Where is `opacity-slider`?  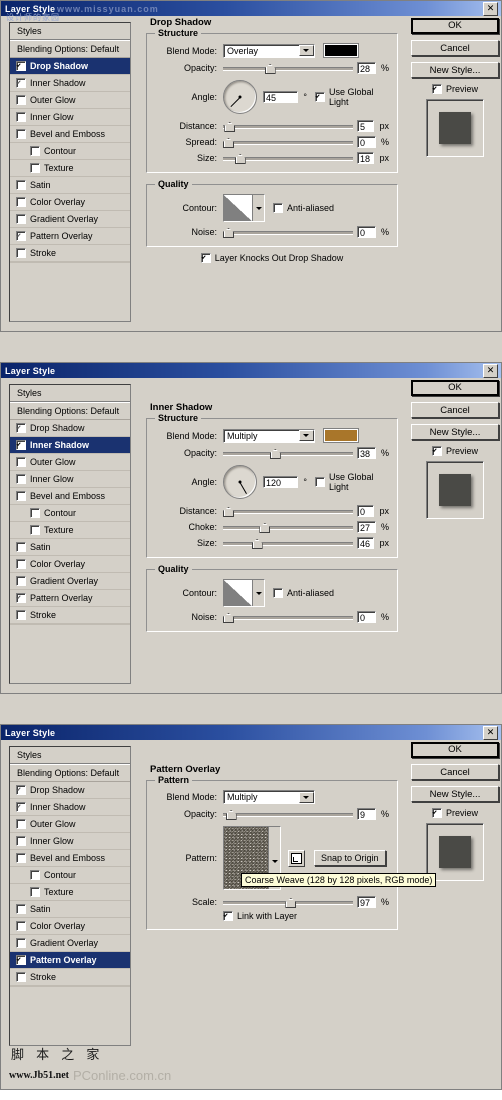 opacity-slider is located at coordinates (288, 814).